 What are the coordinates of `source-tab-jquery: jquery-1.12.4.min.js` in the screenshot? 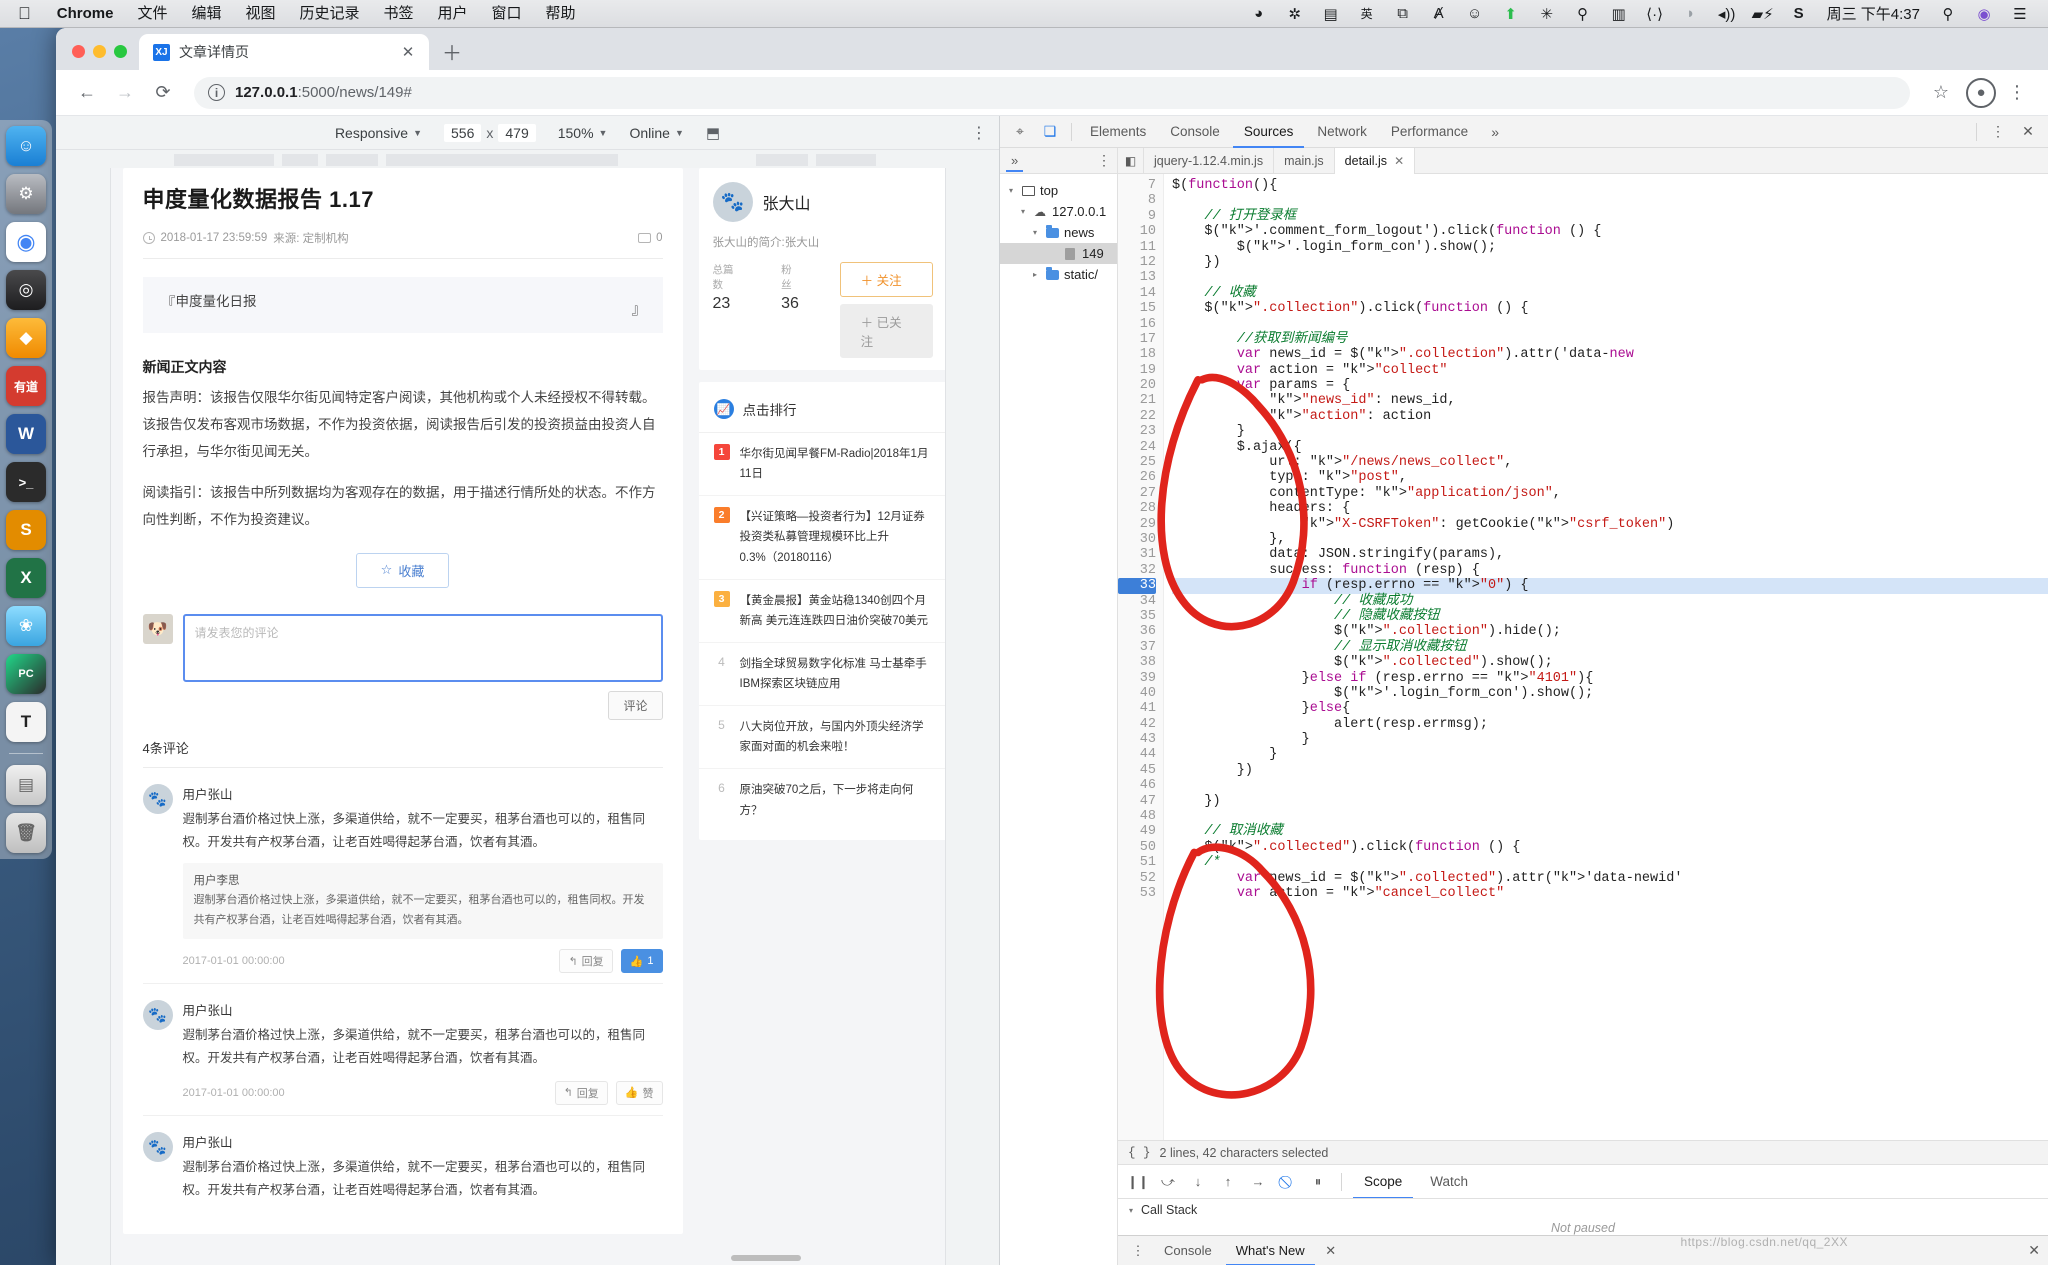 It's located at (1209, 160).